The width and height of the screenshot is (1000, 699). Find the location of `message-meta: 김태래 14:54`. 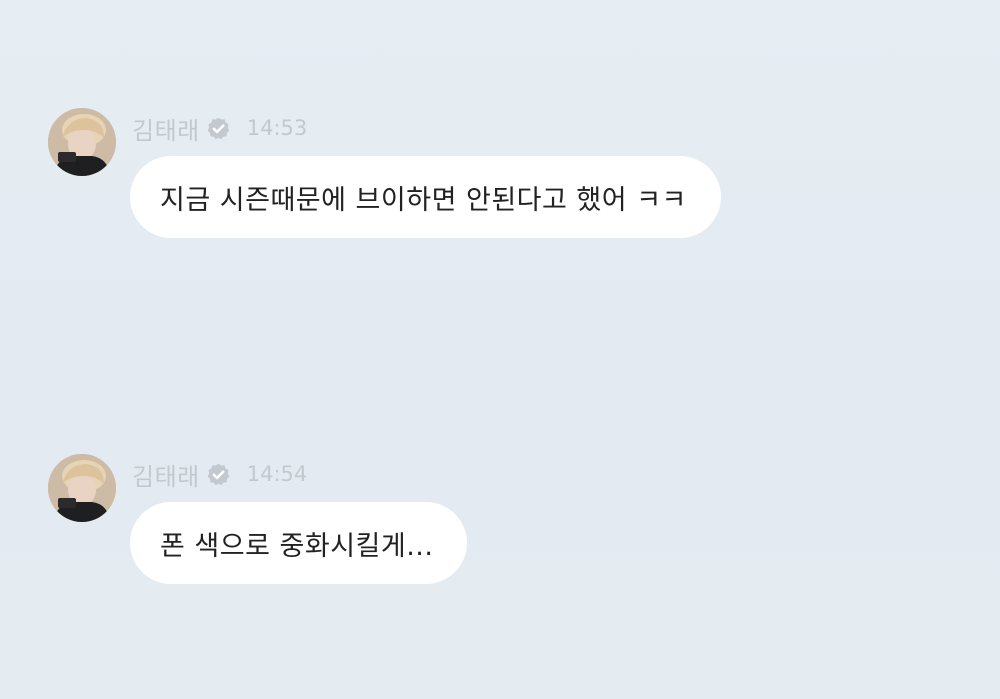

message-meta: 김태래 14:54 is located at coordinates (220, 474).